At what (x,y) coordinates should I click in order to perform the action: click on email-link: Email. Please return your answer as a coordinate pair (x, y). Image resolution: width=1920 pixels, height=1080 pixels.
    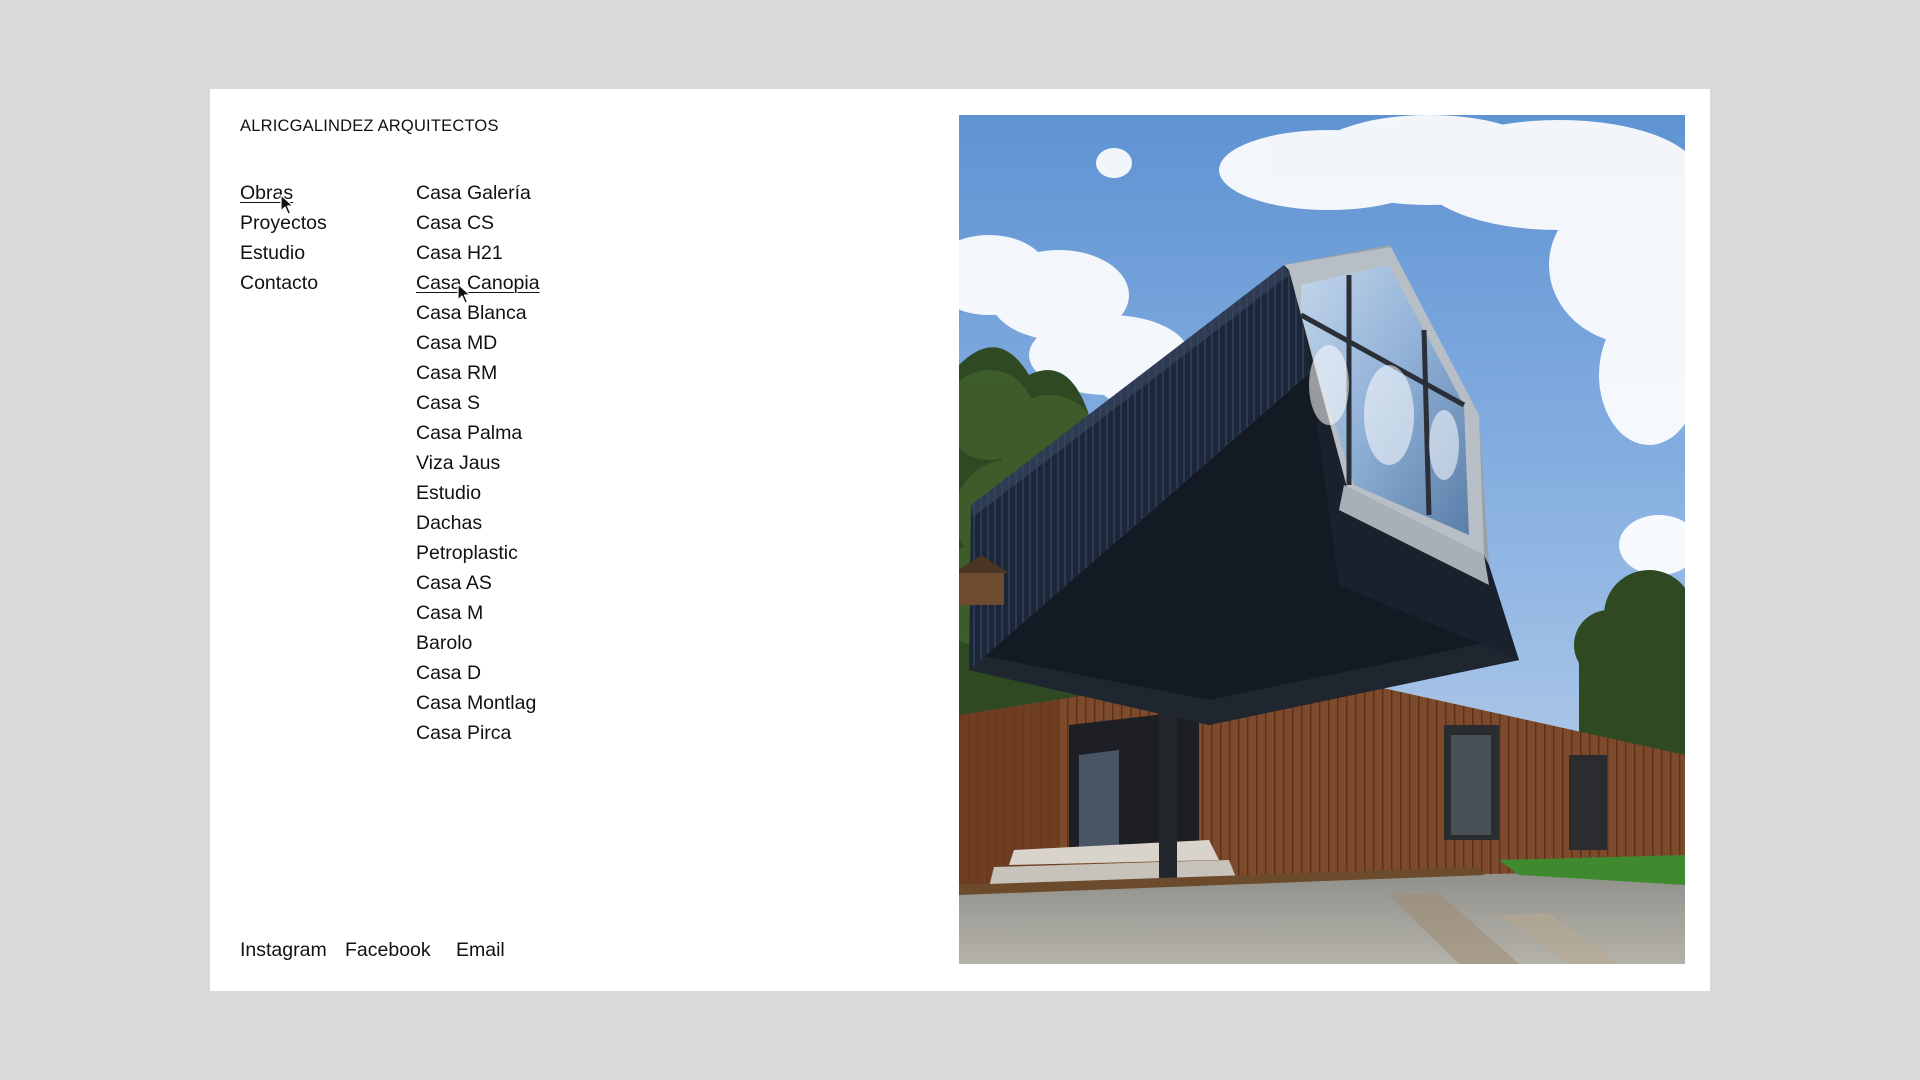
    Looking at the image, I should click on (480, 950).